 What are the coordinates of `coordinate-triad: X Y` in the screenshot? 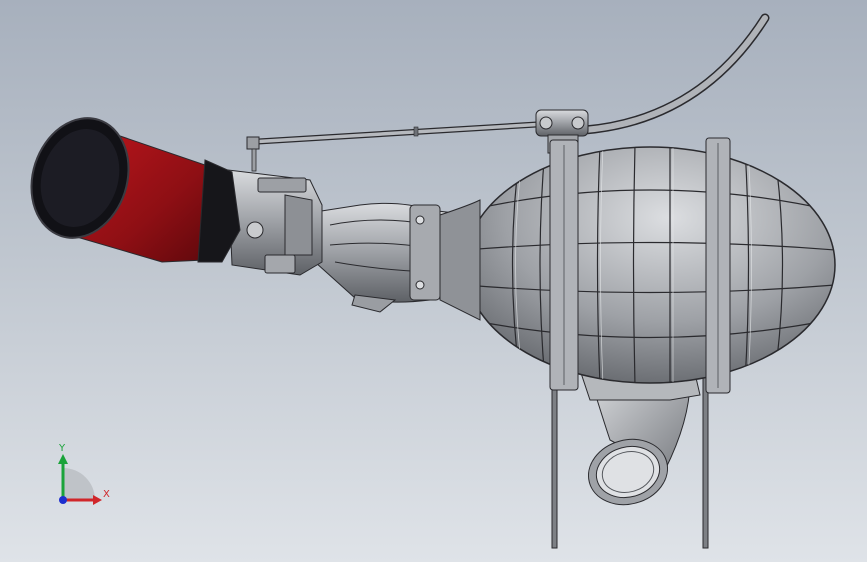 It's located at (84, 474).